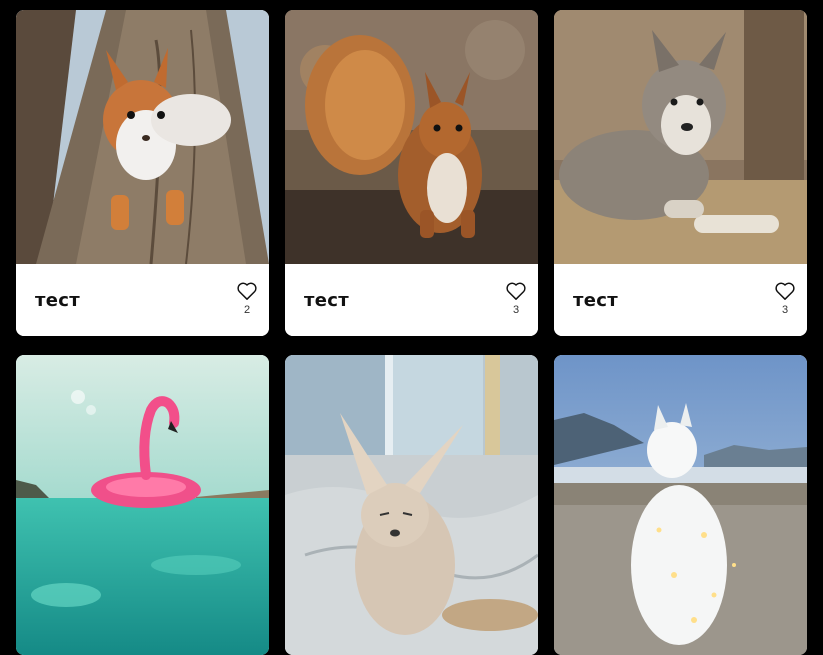 The image size is (823, 655). Describe the element at coordinates (142, 300) in the screenshot. I see `card-footer: тест 2` at that location.